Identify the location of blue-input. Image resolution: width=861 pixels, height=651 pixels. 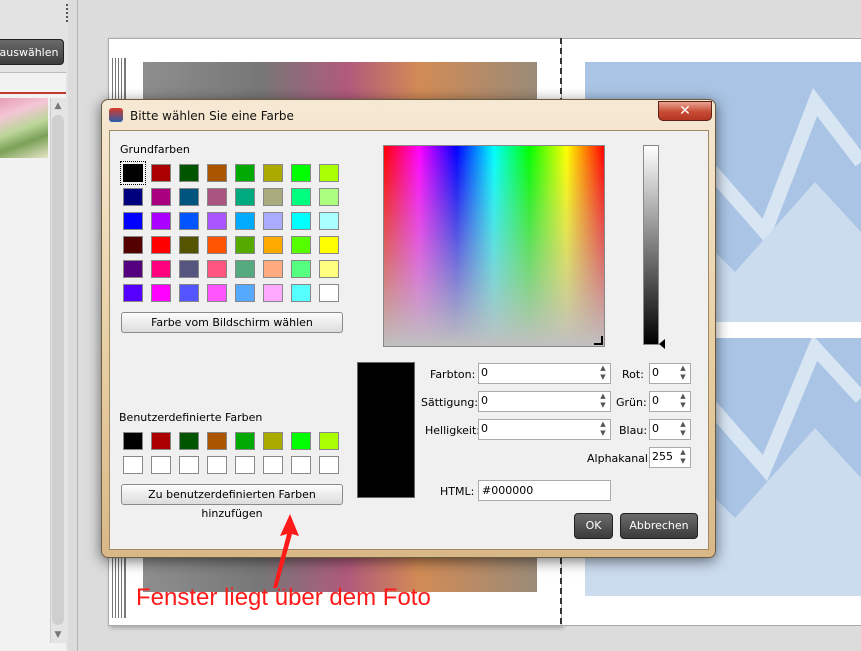
(662, 428).